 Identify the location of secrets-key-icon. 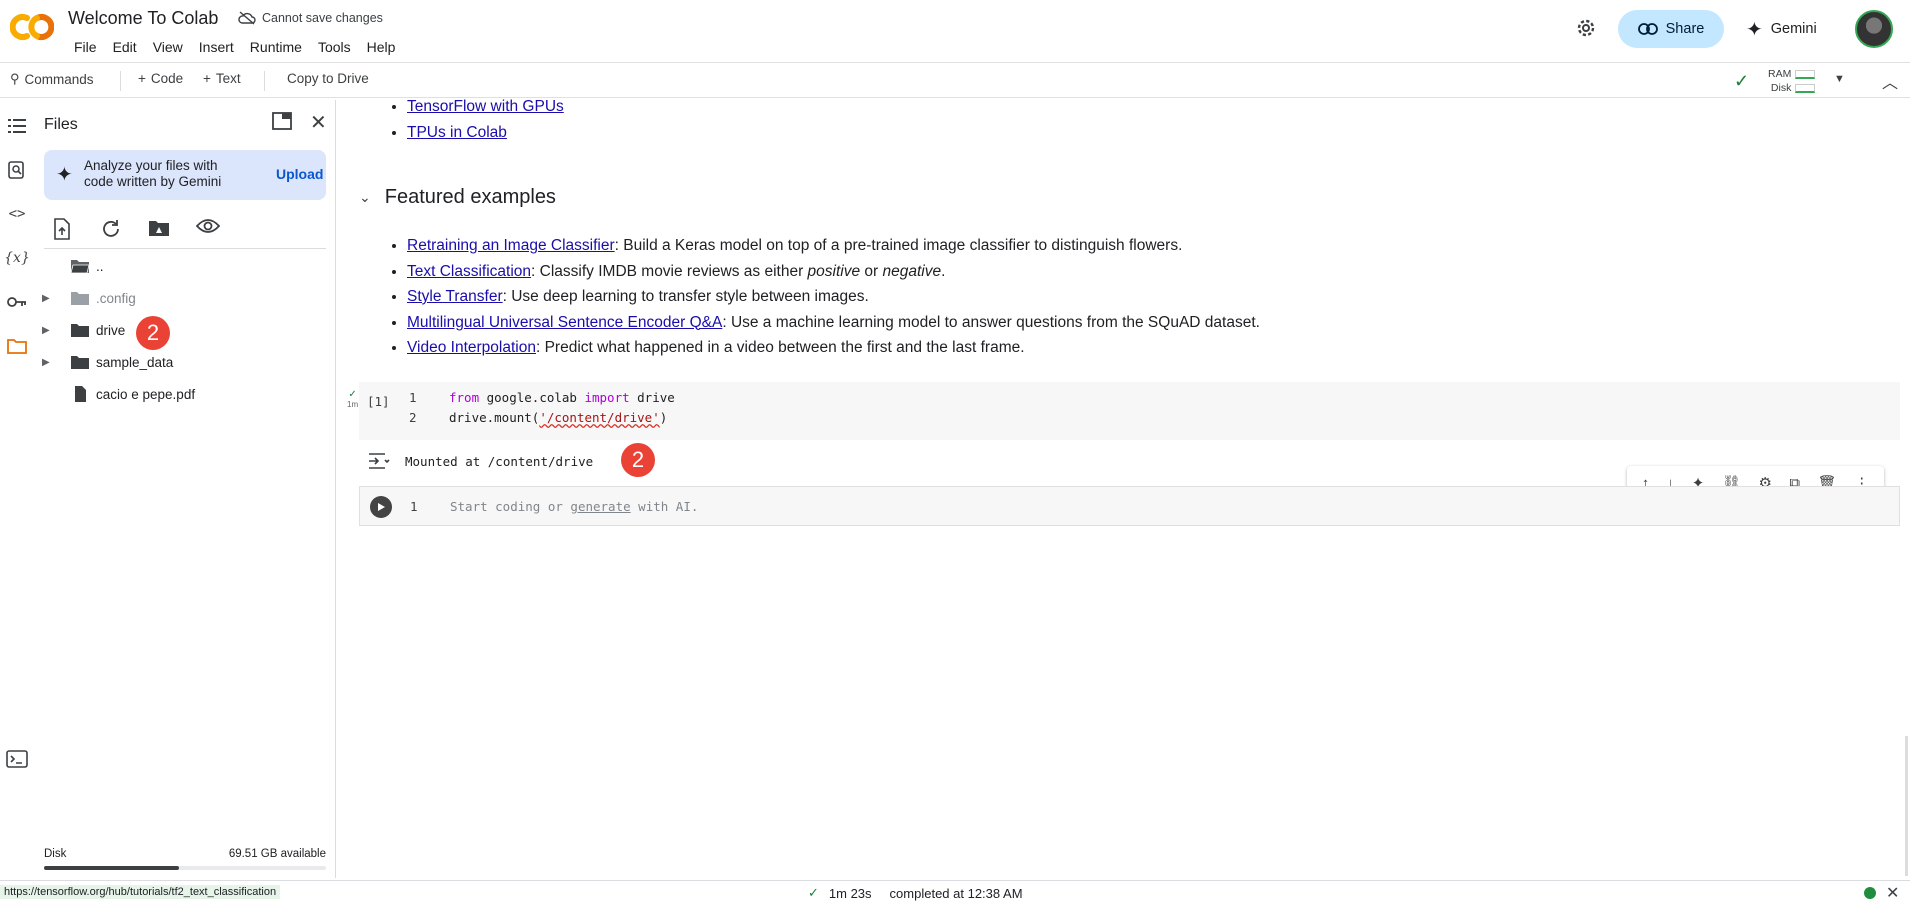
(17, 302).